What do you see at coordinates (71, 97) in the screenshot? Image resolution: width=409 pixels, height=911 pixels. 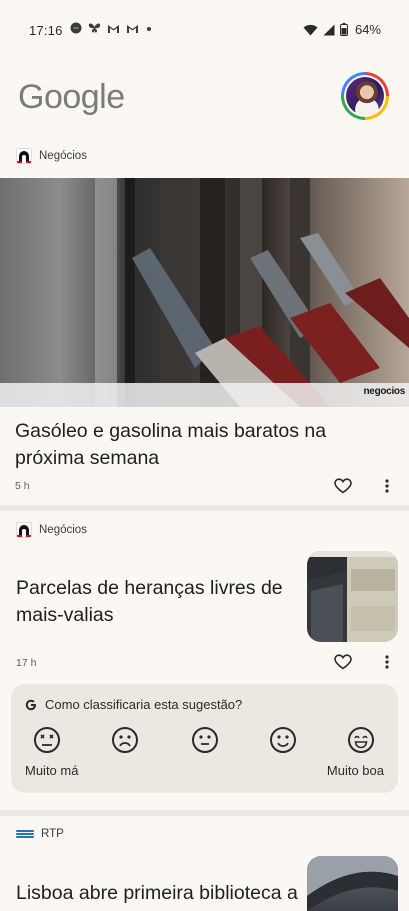 I see `google-logo: Google` at bounding box center [71, 97].